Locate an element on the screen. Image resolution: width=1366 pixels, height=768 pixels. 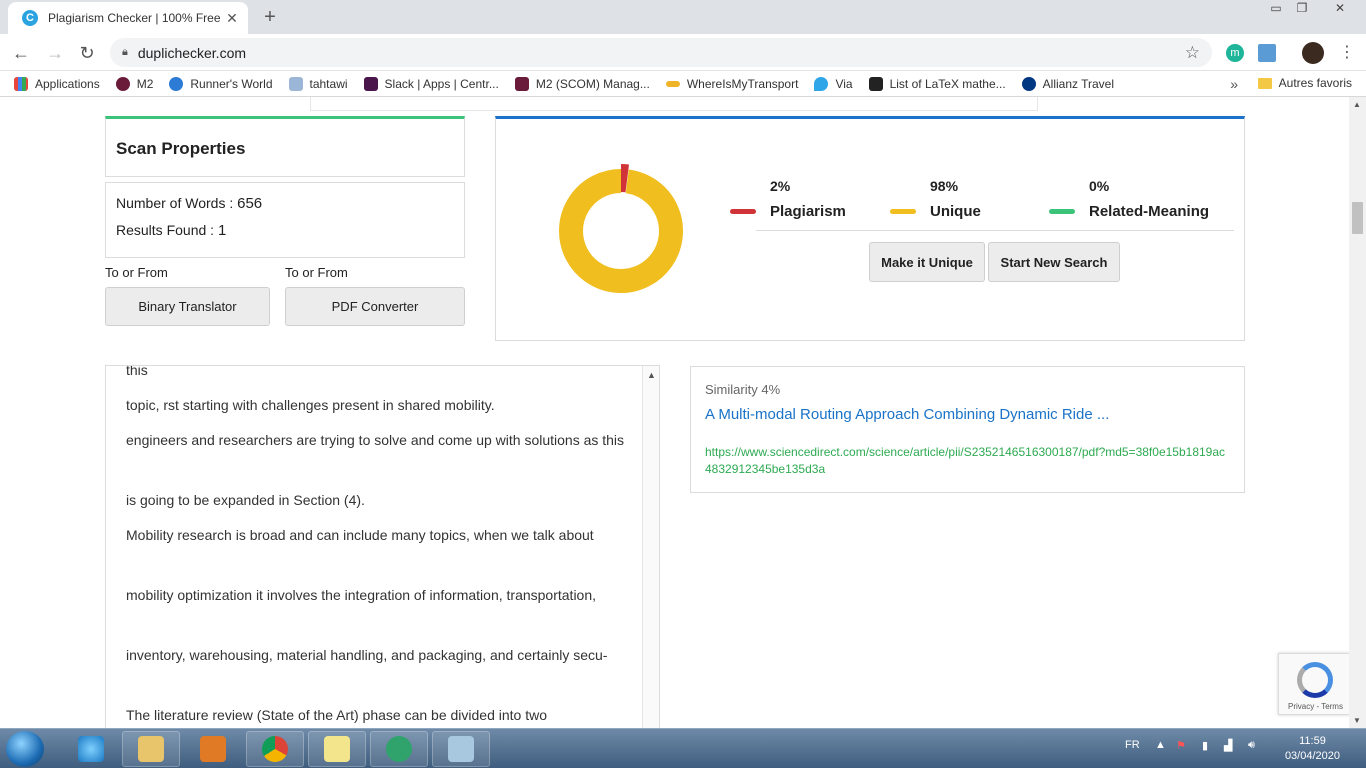
legend-unique: 98% Unique is located at coordinates (935, 199).